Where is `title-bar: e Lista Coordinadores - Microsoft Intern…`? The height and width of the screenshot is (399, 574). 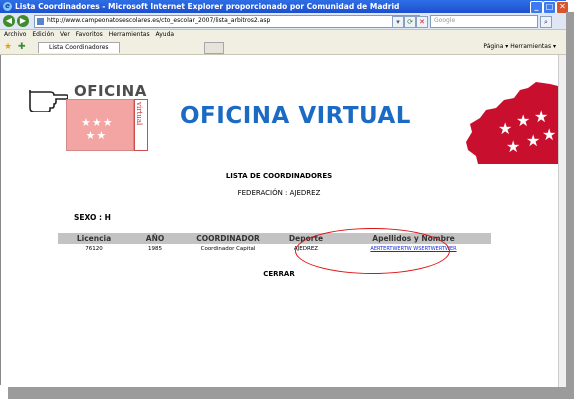
title-bar: e Lista Coordinadores - Microsoft Intern… is located at coordinates (284, 7).